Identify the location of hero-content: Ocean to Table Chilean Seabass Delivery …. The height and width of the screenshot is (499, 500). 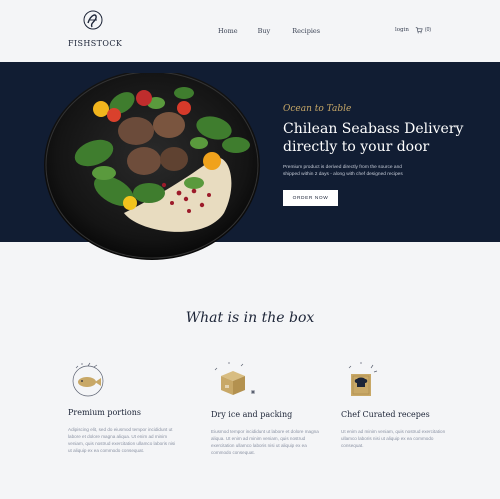
(383, 155).